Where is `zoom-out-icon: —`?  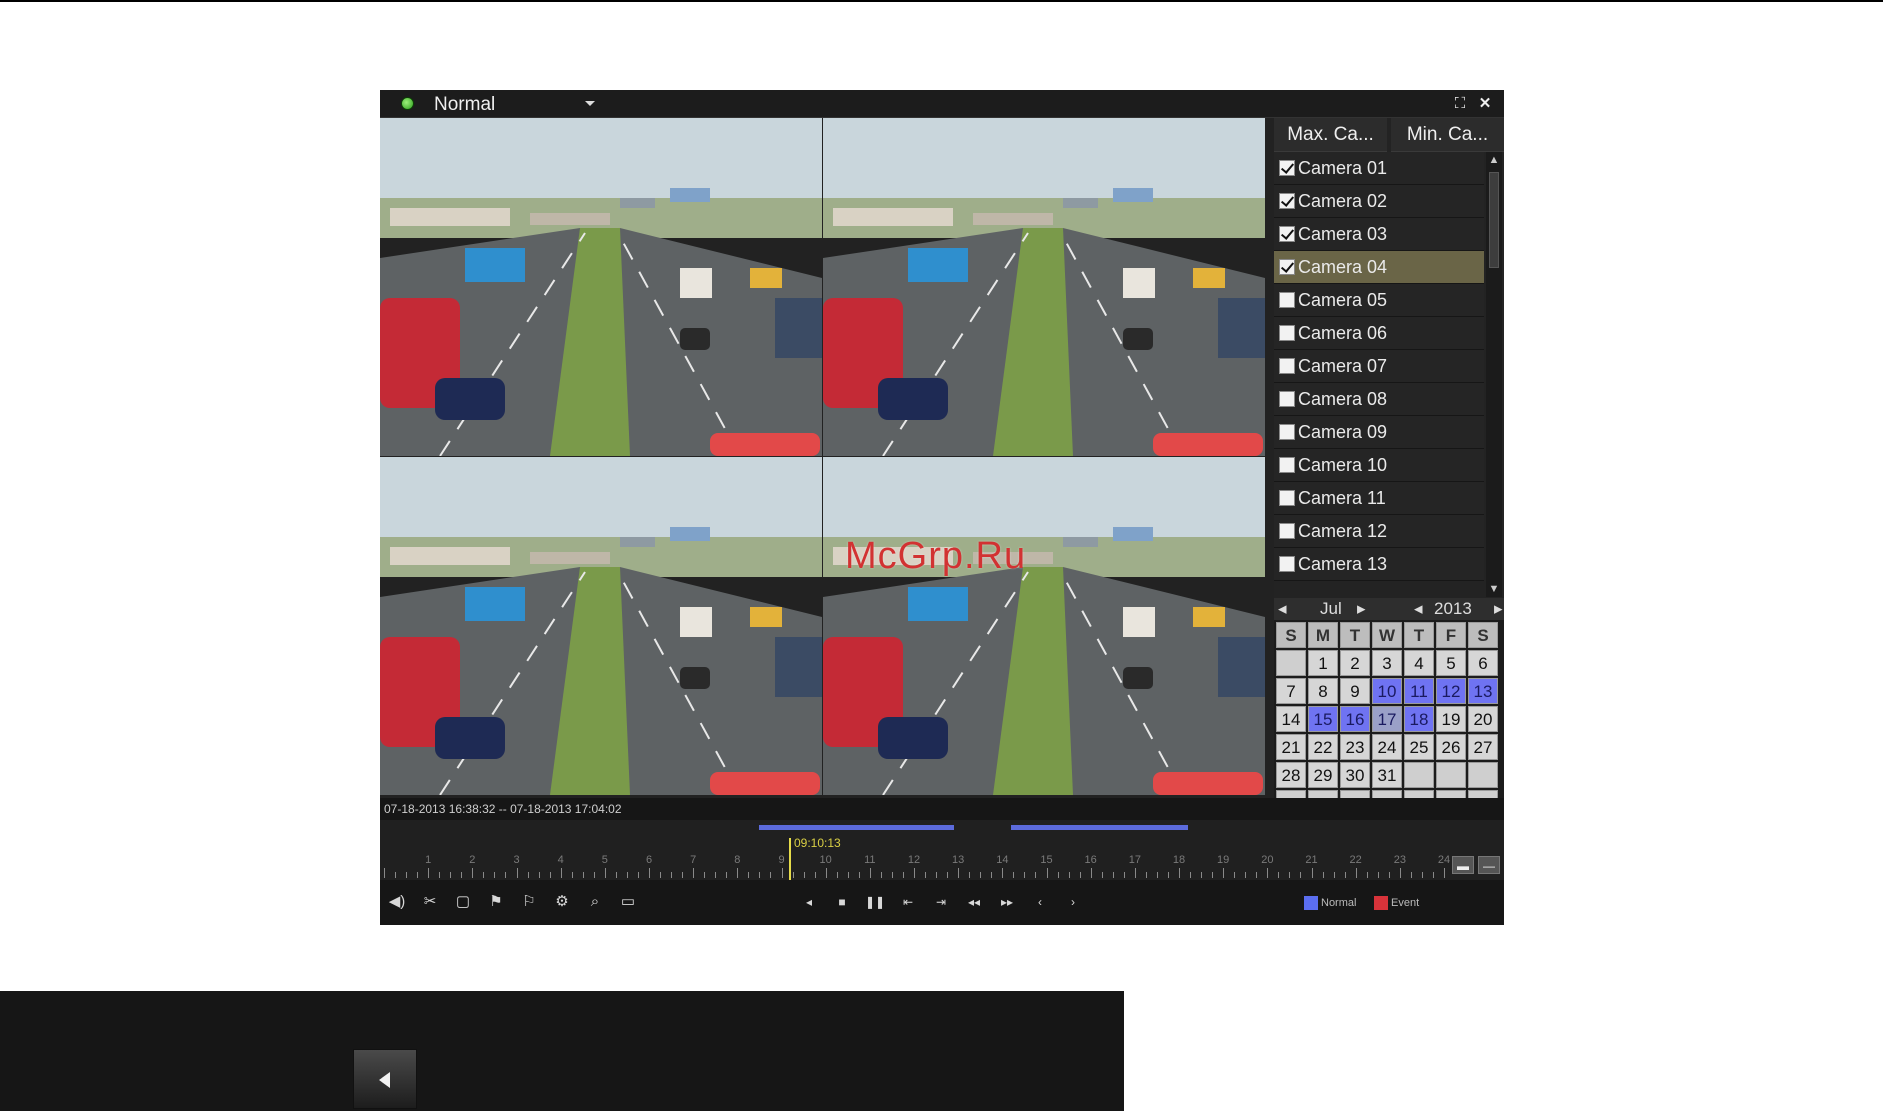 zoom-out-icon: — is located at coordinates (1489, 865).